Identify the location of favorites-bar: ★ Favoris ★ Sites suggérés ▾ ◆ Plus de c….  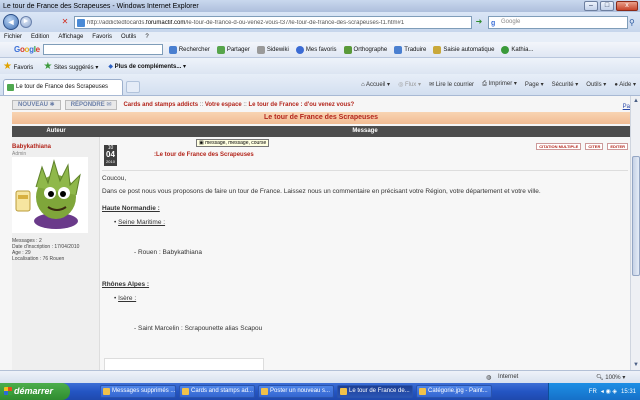
(320, 66).